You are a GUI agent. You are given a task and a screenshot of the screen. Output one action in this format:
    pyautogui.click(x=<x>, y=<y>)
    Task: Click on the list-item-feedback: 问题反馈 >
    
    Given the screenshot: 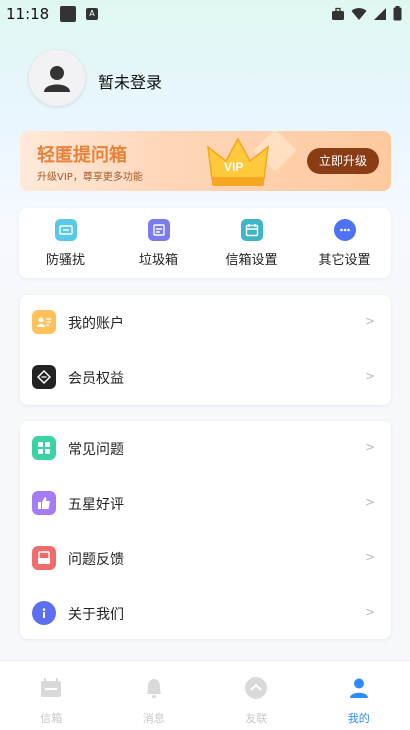 What is the action you would take?
    pyautogui.click(x=205, y=558)
    